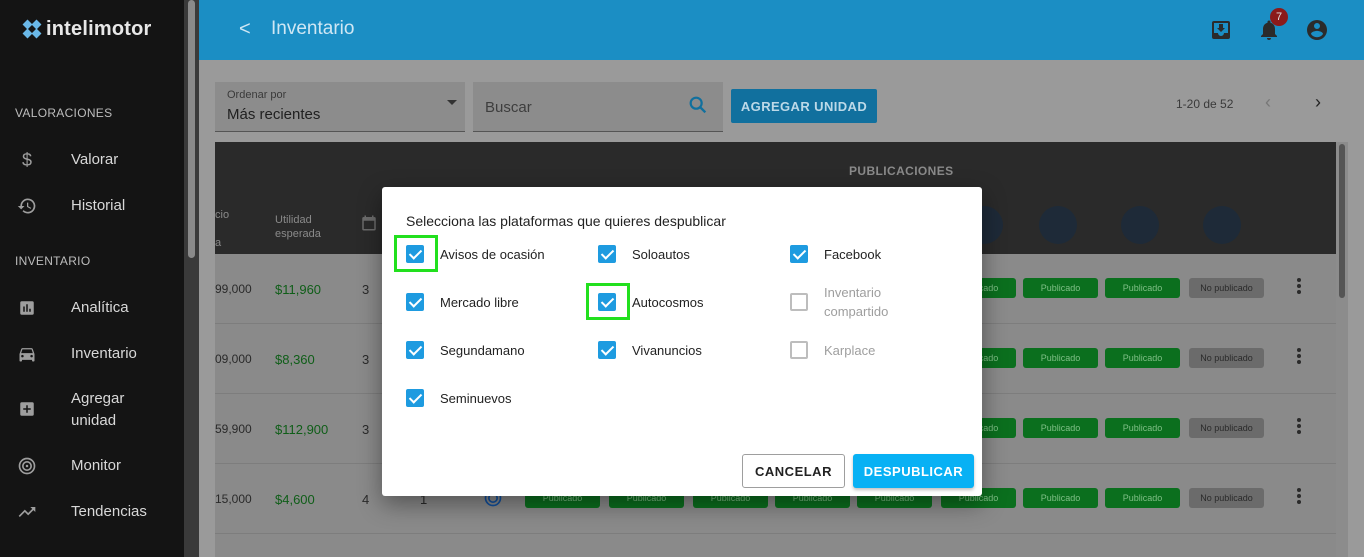 Image resolution: width=1364 pixels, height=557 pixels. Describe the element at coordinates (804, 106) in the screenshot. I see `add-unit-button: AGREGAR UNIDAD` at that location.